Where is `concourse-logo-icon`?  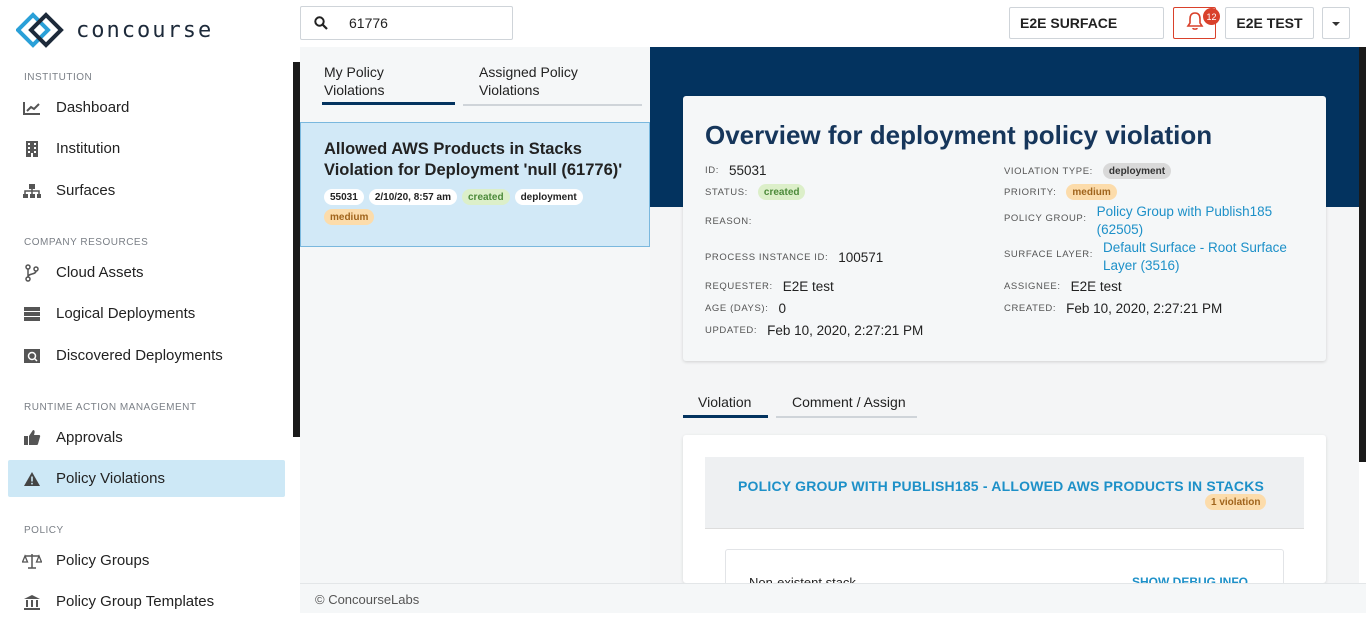
concourse-logo-icon is located at coordinates (40, 30).